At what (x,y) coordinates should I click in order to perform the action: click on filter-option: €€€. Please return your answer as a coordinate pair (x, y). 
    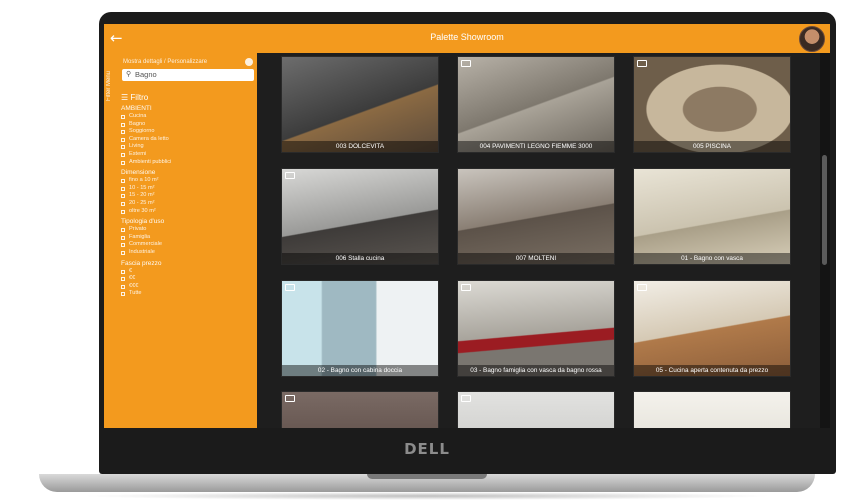
    Looking at the image, I should click on (186, 287).